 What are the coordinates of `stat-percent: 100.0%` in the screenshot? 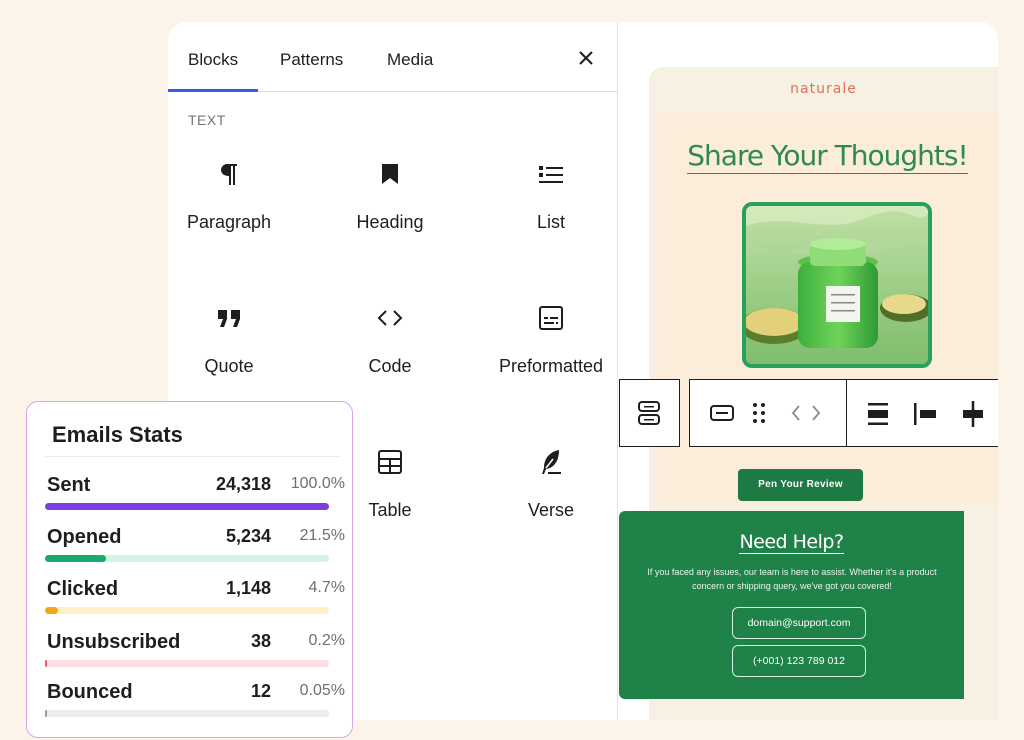 It's located at (317, 483).